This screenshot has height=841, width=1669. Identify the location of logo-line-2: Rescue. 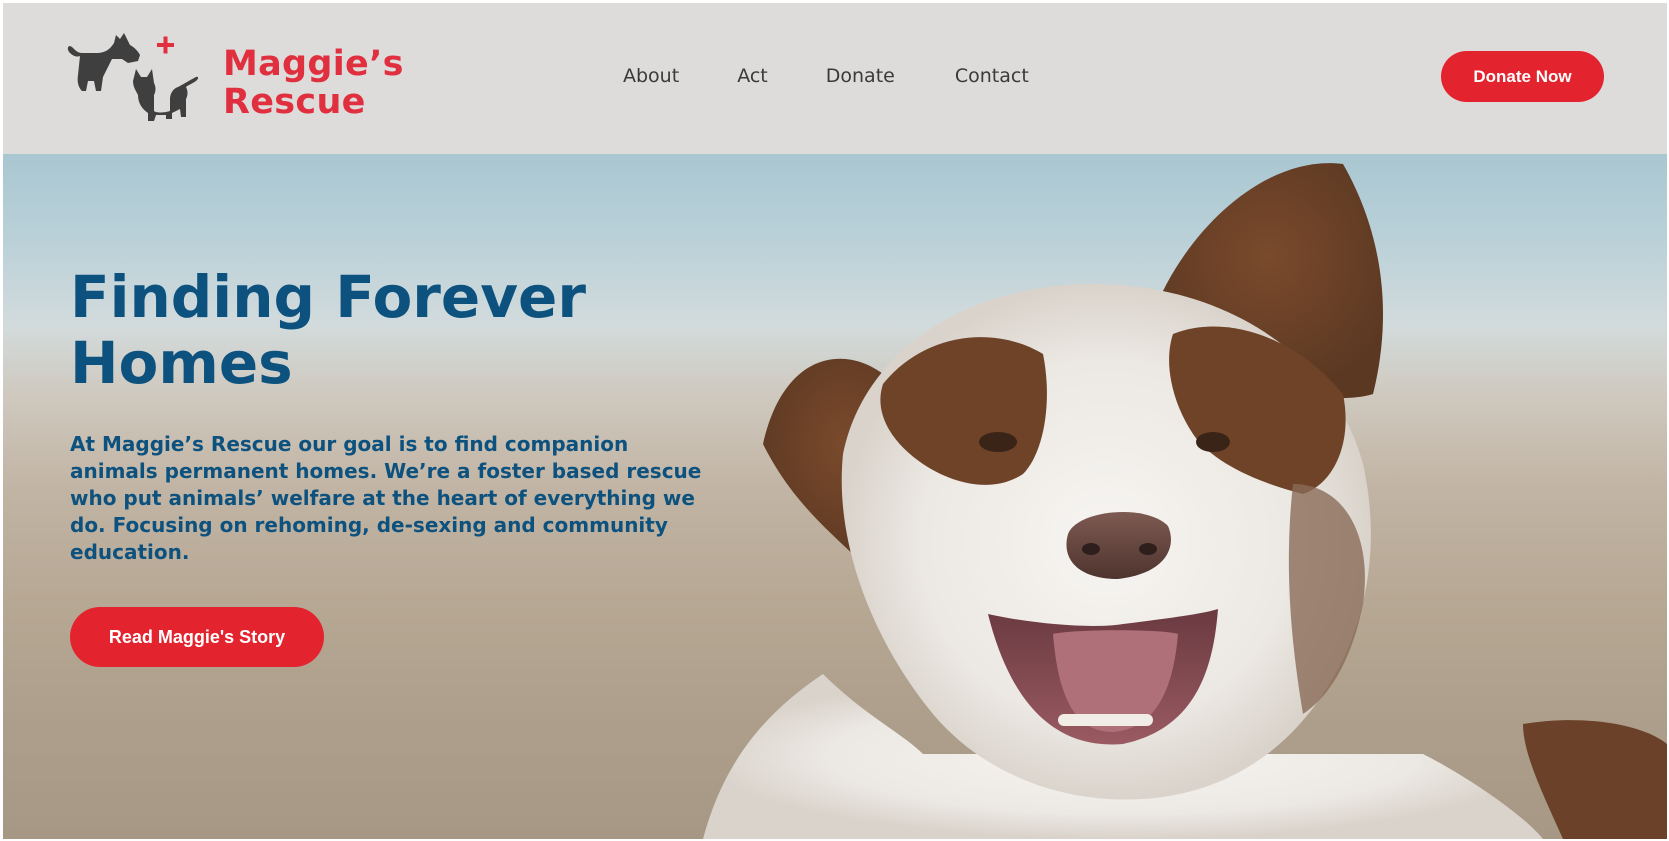
(294, 102).